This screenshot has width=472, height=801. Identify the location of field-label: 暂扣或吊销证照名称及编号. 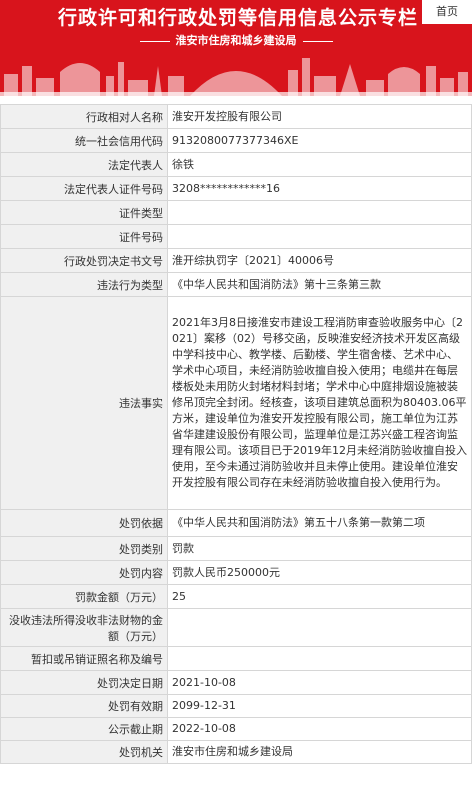
(84, 658).